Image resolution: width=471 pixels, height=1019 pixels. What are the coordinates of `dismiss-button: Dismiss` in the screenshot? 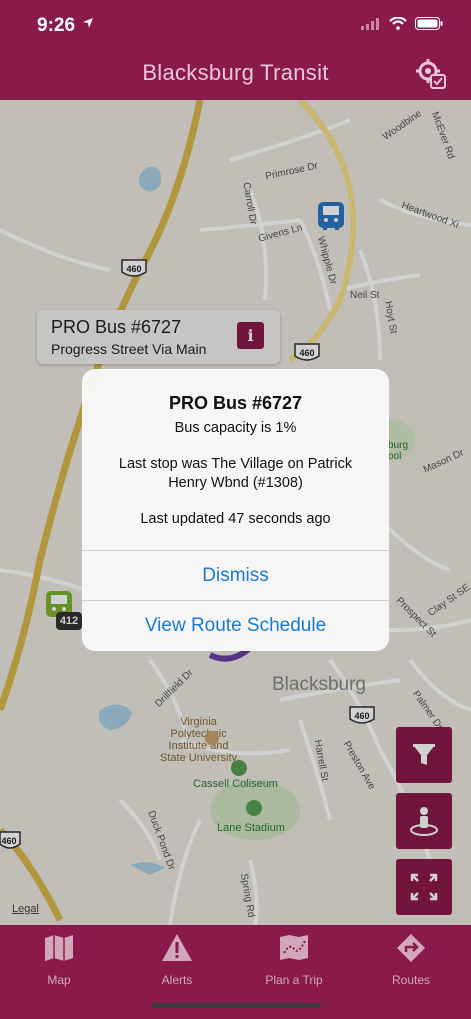 It's located at (235, 576).